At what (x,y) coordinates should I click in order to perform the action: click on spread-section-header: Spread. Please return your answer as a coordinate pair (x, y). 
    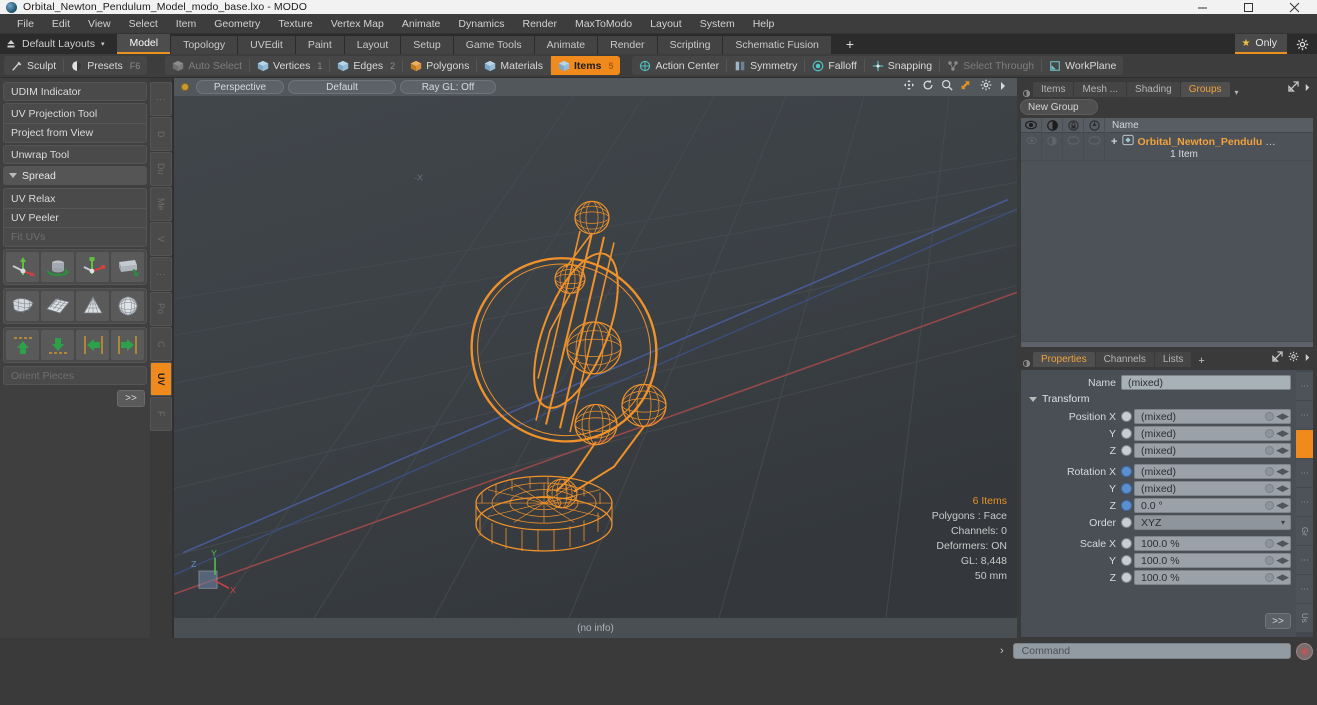
    Looking at the image, I should click on (75, 175).